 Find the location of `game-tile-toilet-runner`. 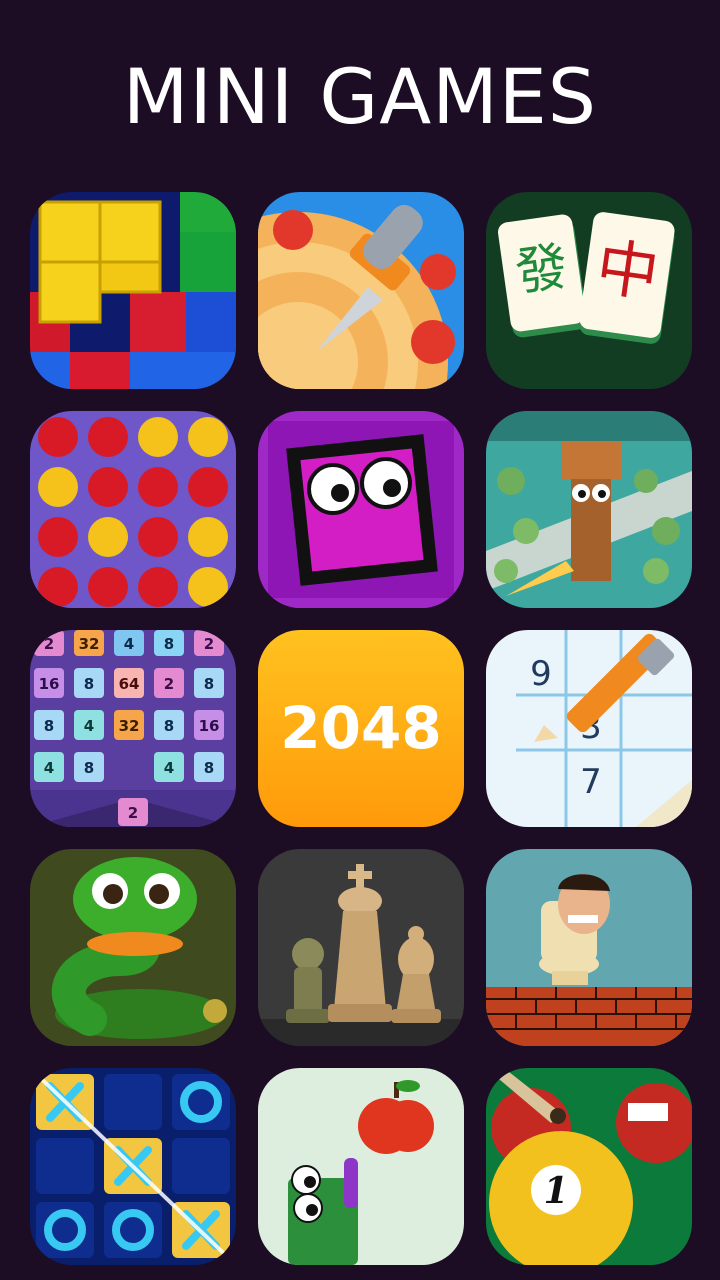

game-tile-toilet-runner is located at coordinates (589, 947).